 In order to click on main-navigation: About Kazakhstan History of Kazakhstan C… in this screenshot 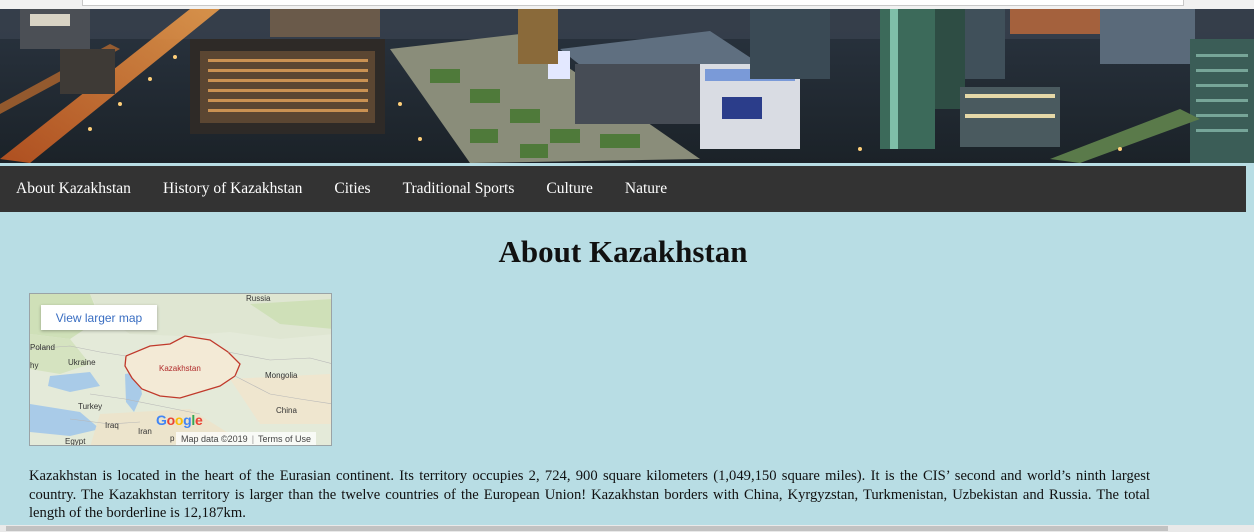, I will do `click(623, 189)`.